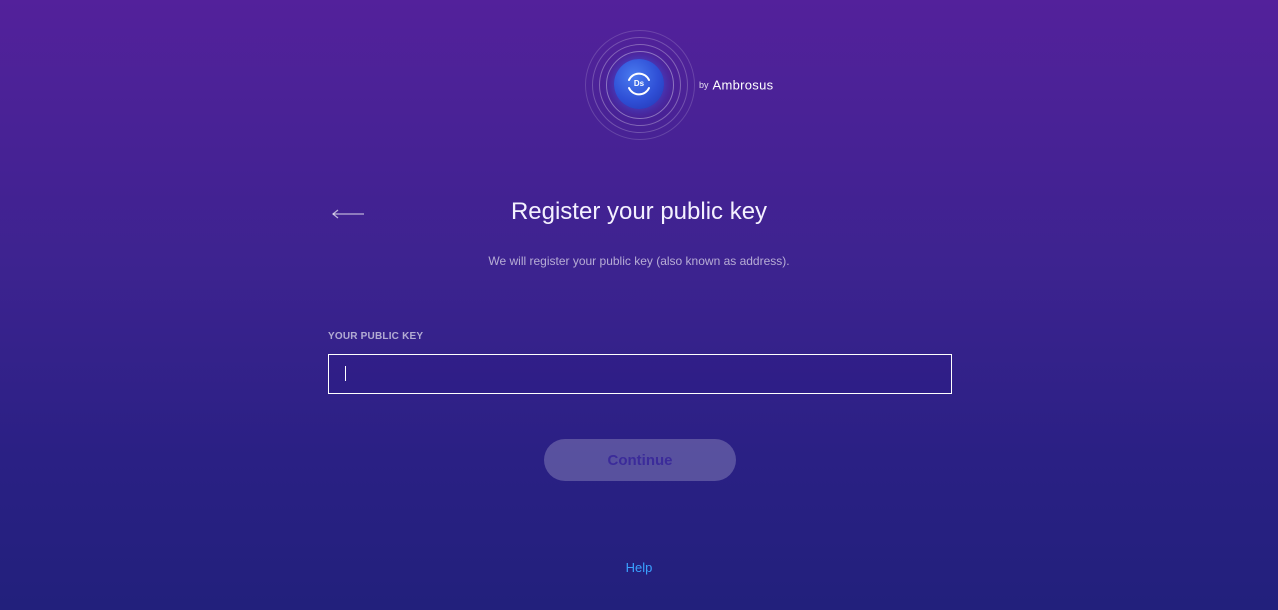 This screenshot has height=610, width=1278. Describe the element at coordinates (345, 373) in the screenshot. I see `text-cursor` at that location.